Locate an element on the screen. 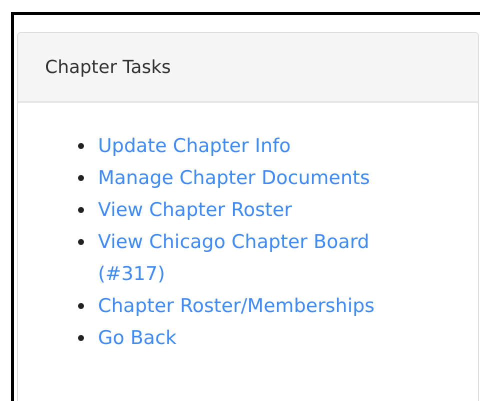 Image resolution: width=480 pixels, height=401 pixels. task-link: Go Back is located at coordinates (137, 338).